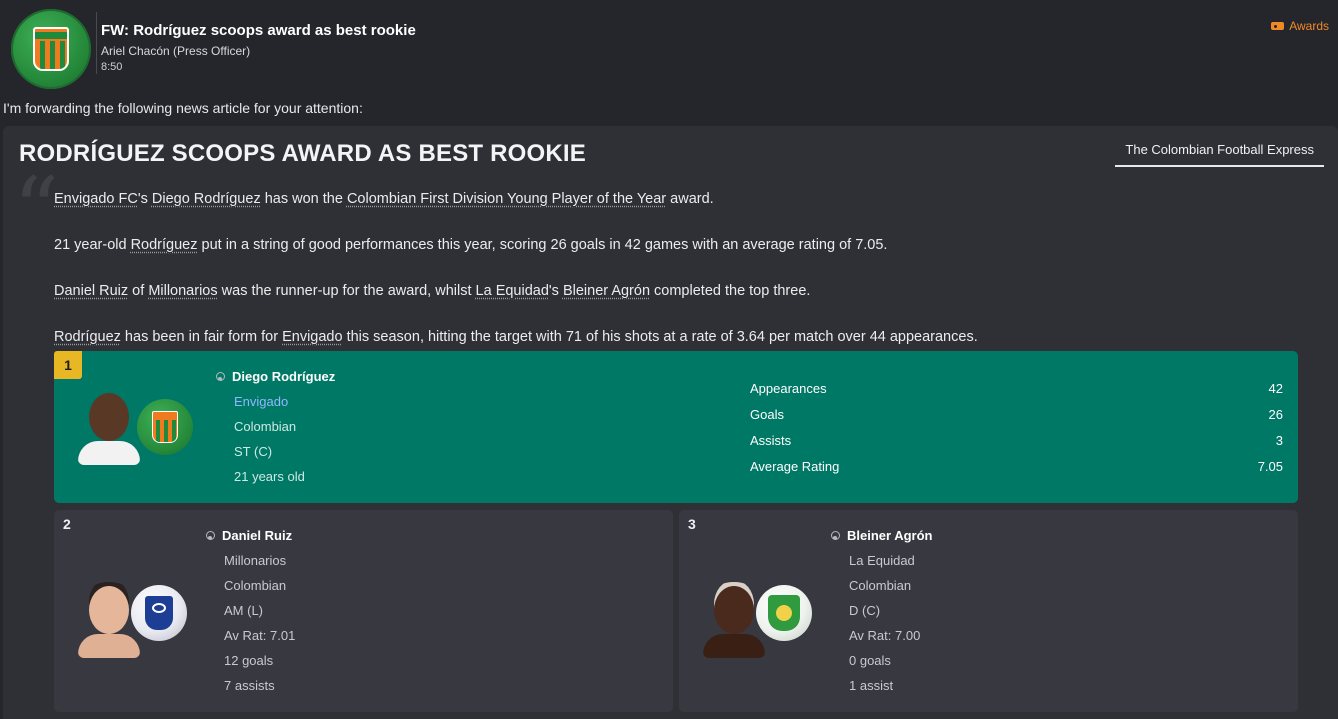  Describe the element at coordinates (882, 560) in the screenshot. I see `third-place-club: La Equidad` at that location.